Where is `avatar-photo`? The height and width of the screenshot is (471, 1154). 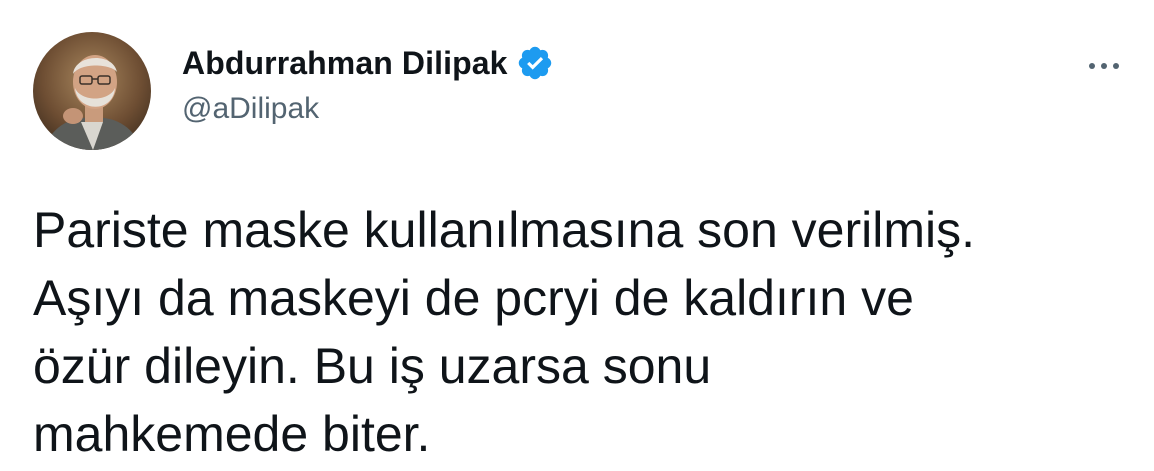
avatar-photo is located at coordinates (92, 91).